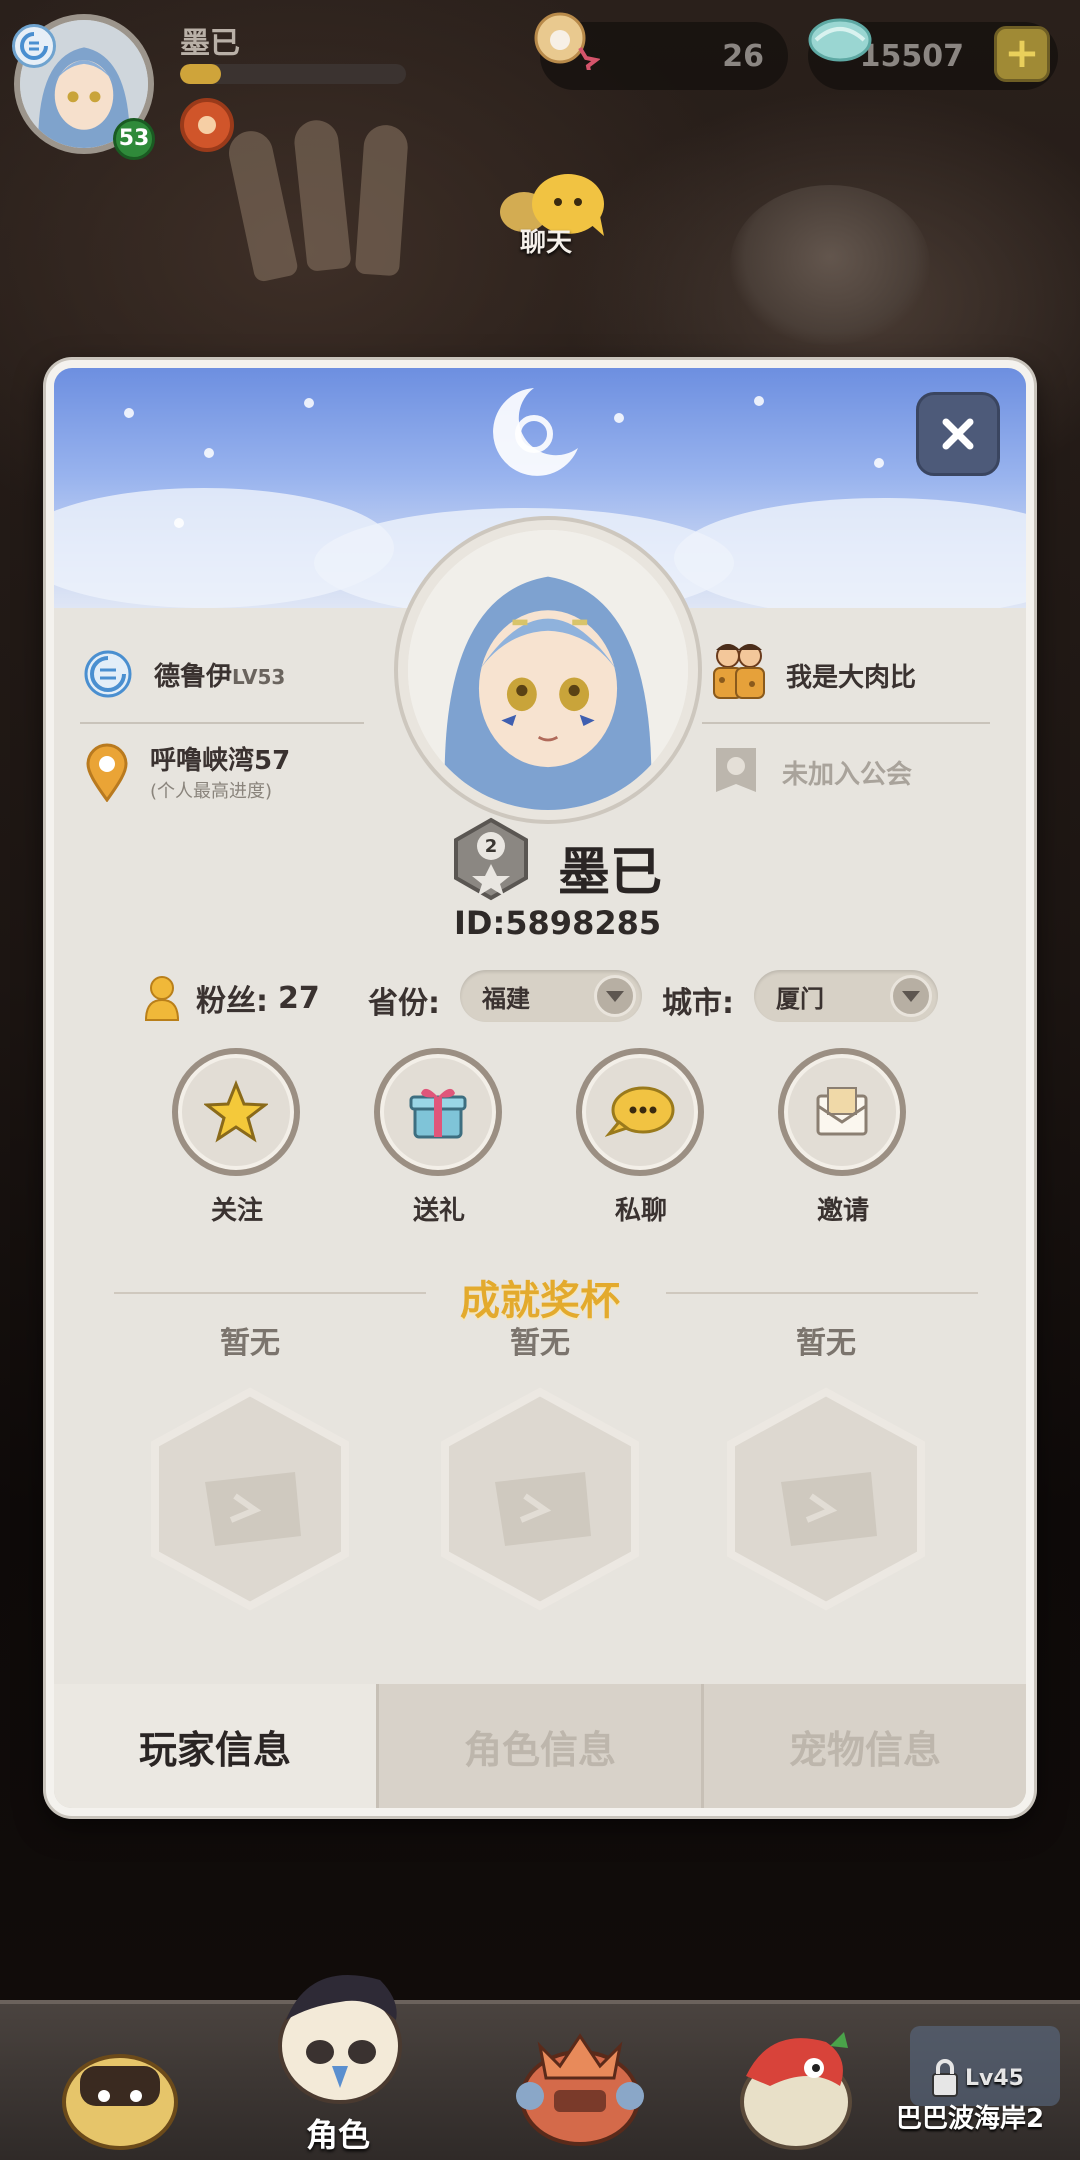 The image size is (1080, 2160). What do you see at coordinates (847, 774) in the screenshot?
I see `guild-status: 未加入公会` at bounding box center [847, 774].